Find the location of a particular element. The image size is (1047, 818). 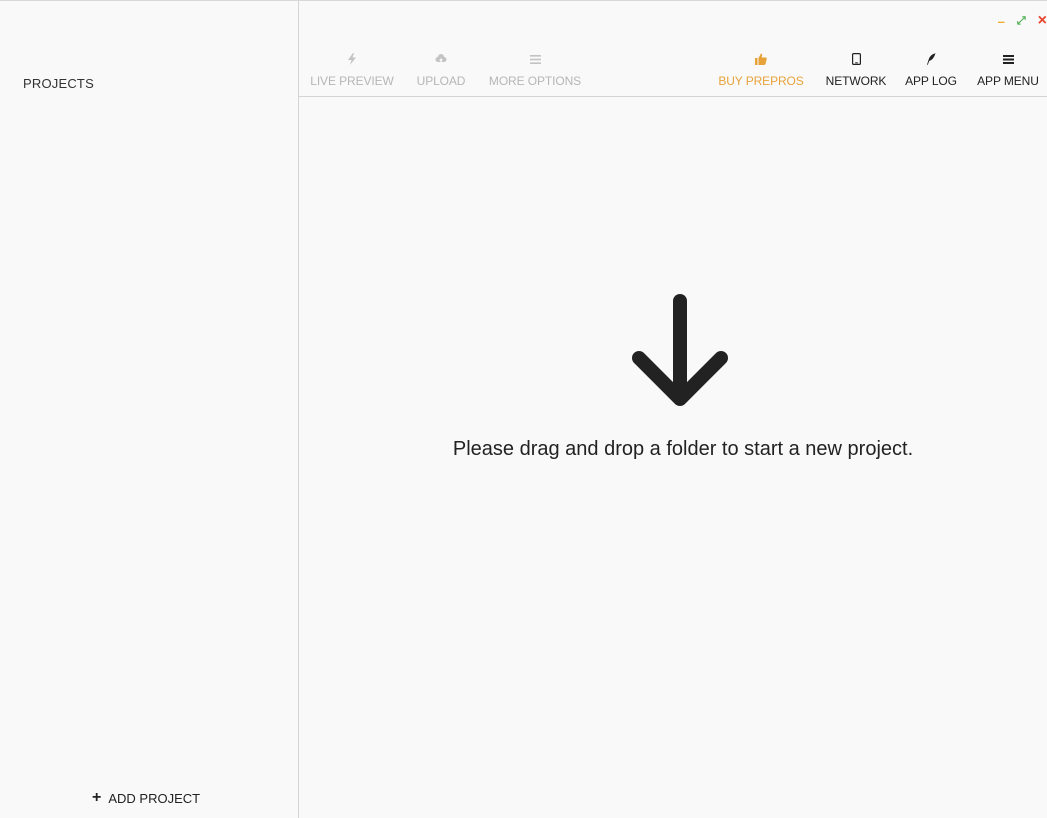

thumbs-up-icon is located at coordinates (761, 59).